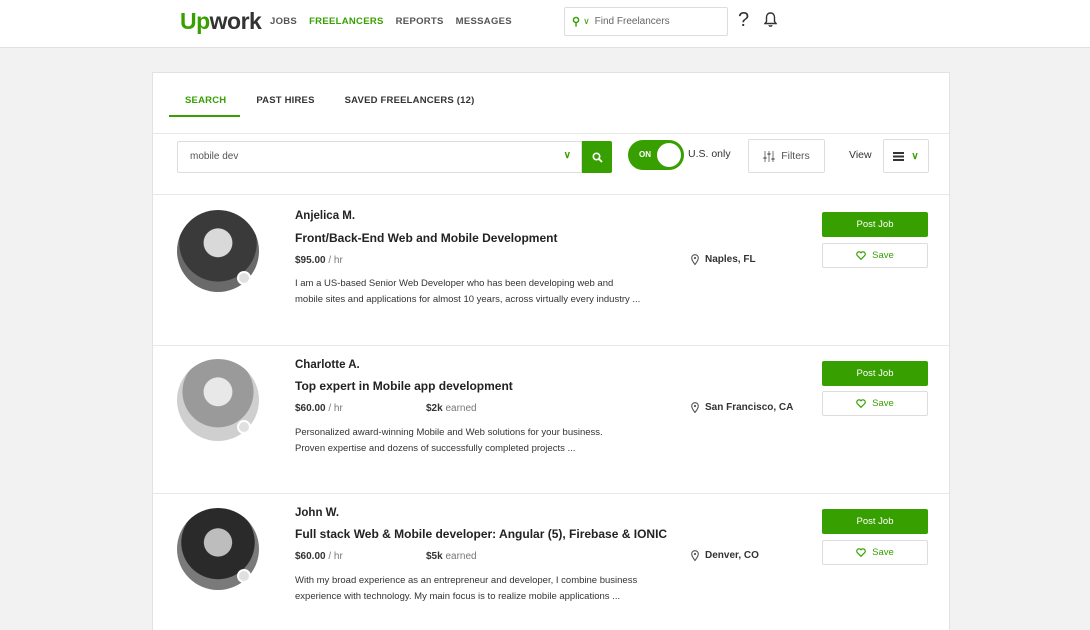  Describe the element at coordinates (730, 259) in the screenshot. I see `location-text: Naples, FL` at that location.